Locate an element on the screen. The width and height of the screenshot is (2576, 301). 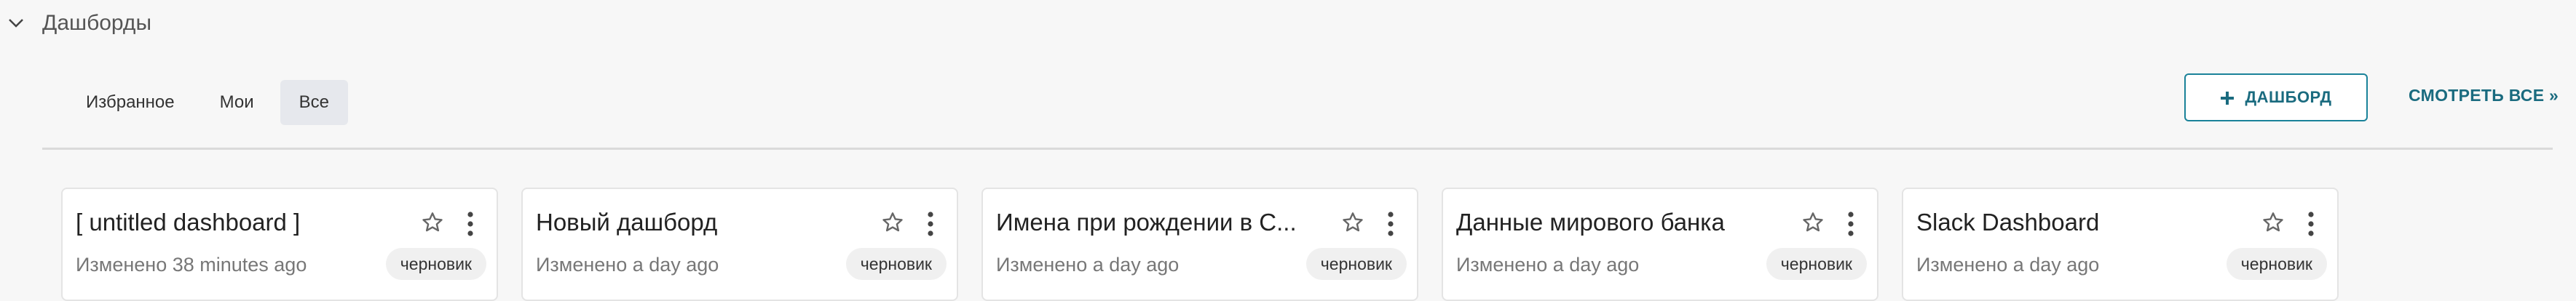
card-title: Данные мирового банка is located at coordinates (1617, 222).